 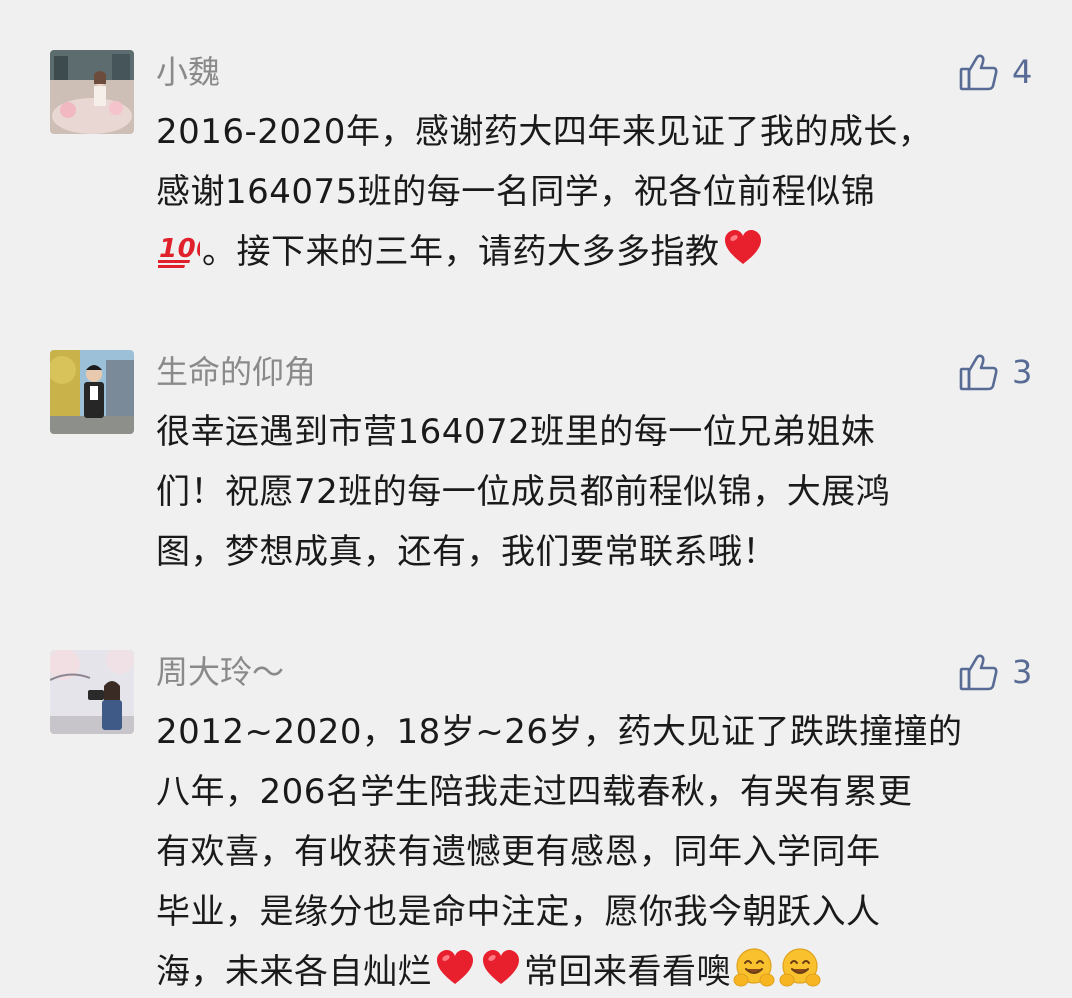 I want to click on username: 周大玲～, so click(x=220, y=672).